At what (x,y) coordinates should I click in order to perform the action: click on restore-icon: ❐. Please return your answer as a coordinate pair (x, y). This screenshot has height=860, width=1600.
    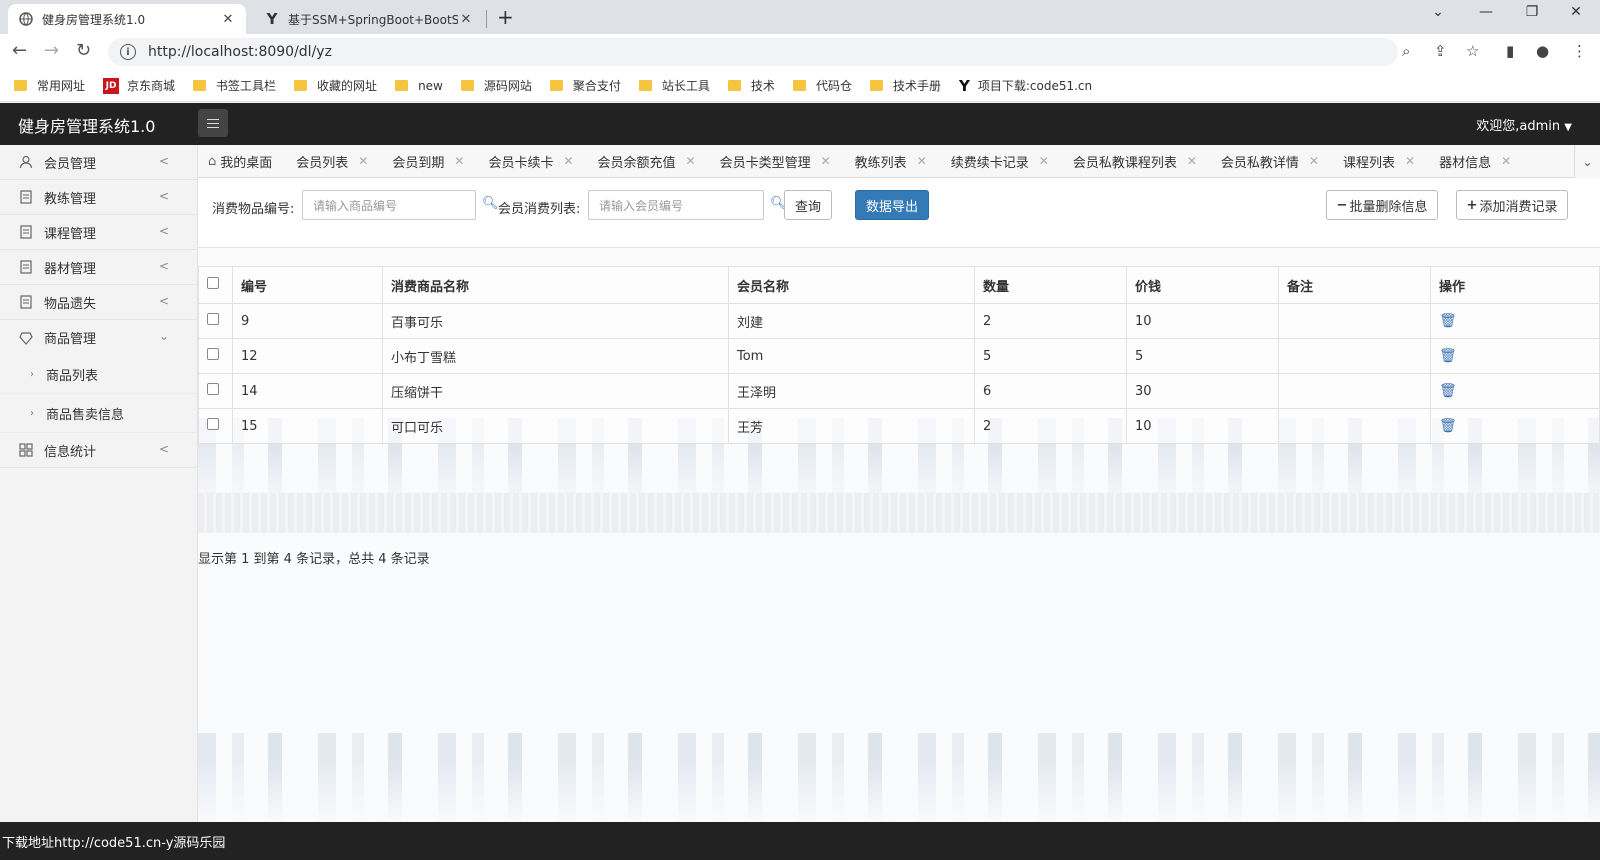
    Looking at the image, I should click on (1532, 12).